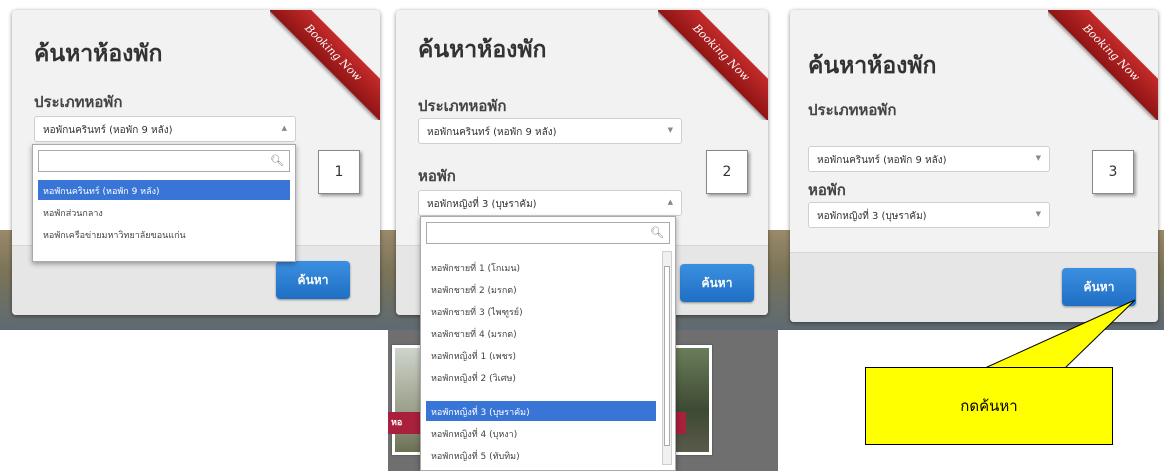 This screenshot has width=1164, height=471. I want to click on dropdown-option: หอพักชายที่ 1 (โกเมน), so click(541, 267).